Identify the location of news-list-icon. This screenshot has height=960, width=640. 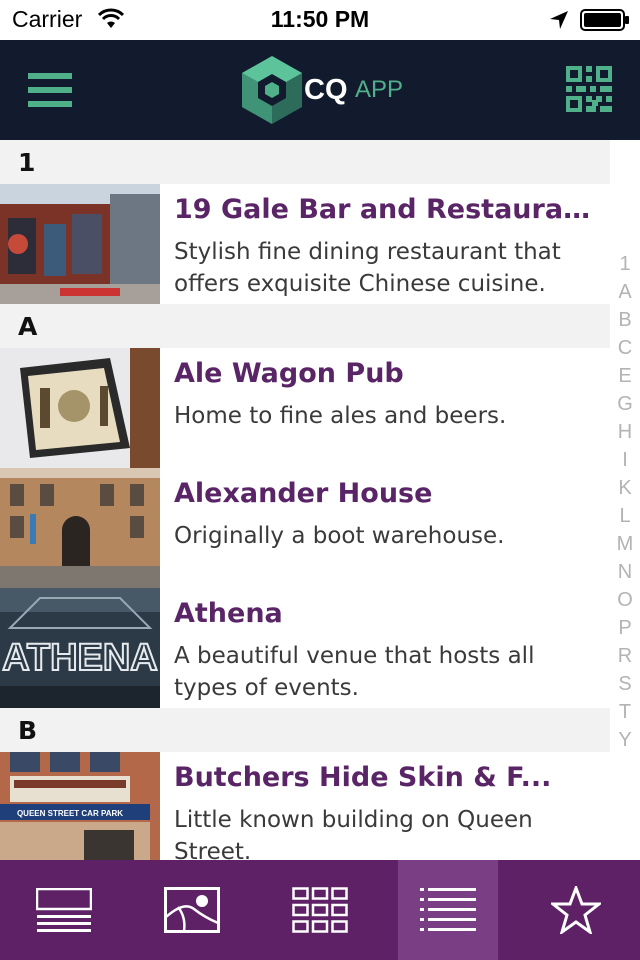
(64, 910).